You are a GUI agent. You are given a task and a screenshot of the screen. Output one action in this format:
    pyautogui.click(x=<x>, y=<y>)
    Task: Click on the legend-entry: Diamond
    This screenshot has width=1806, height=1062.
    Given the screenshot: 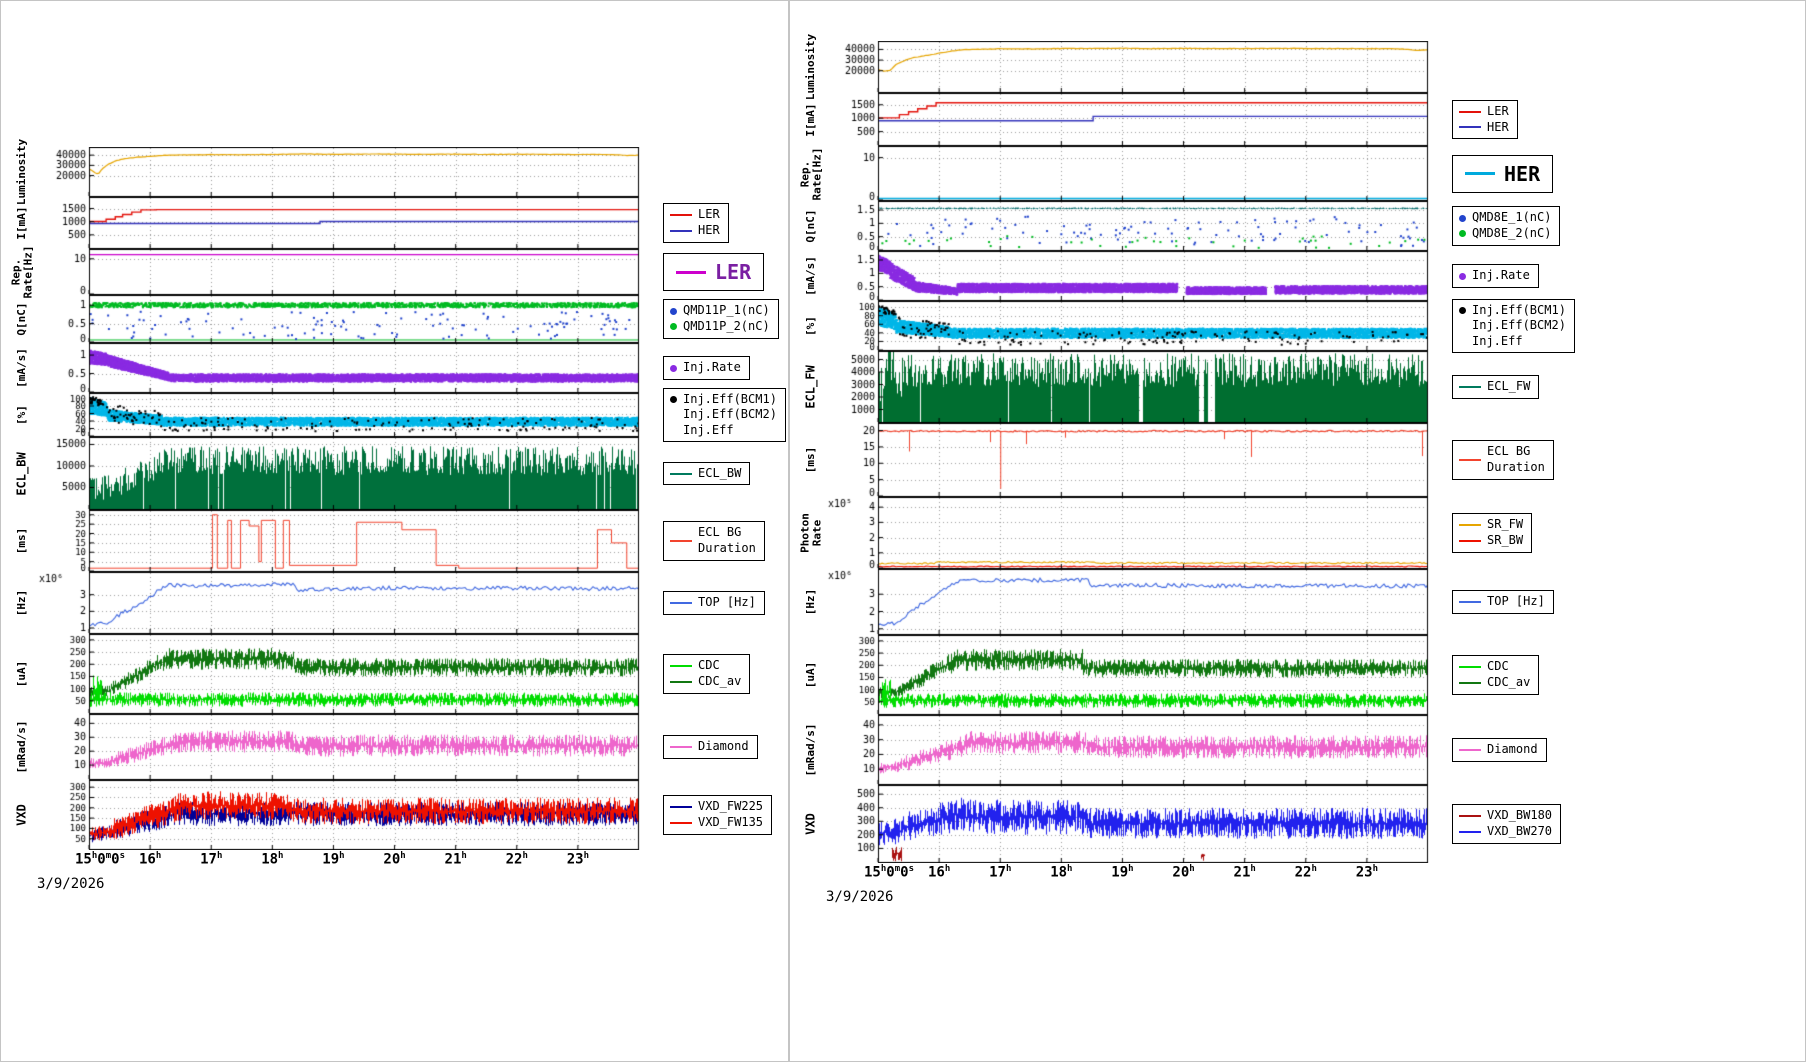 What is the action you would take?
    pyautogui.click(x=1498, y=750)
    